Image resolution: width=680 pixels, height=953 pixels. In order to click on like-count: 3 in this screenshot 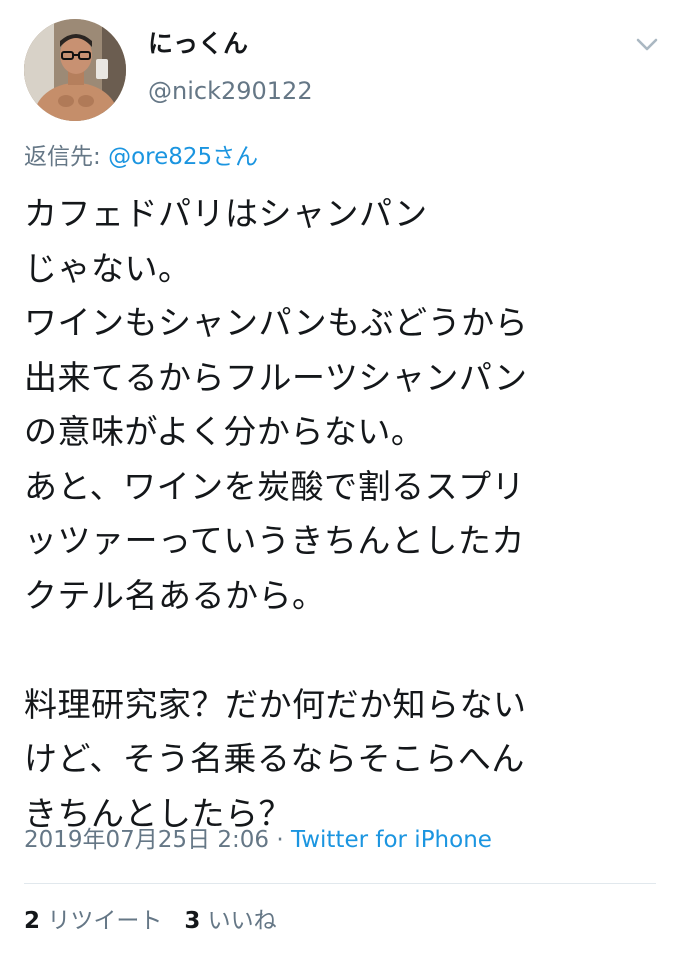, I will do `click(192, 921)`.